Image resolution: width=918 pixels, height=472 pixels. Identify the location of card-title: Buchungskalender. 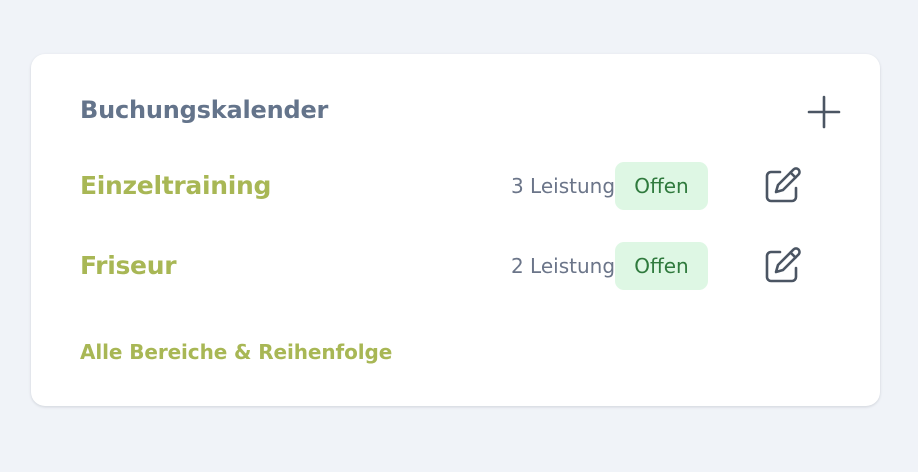
(204, 110).